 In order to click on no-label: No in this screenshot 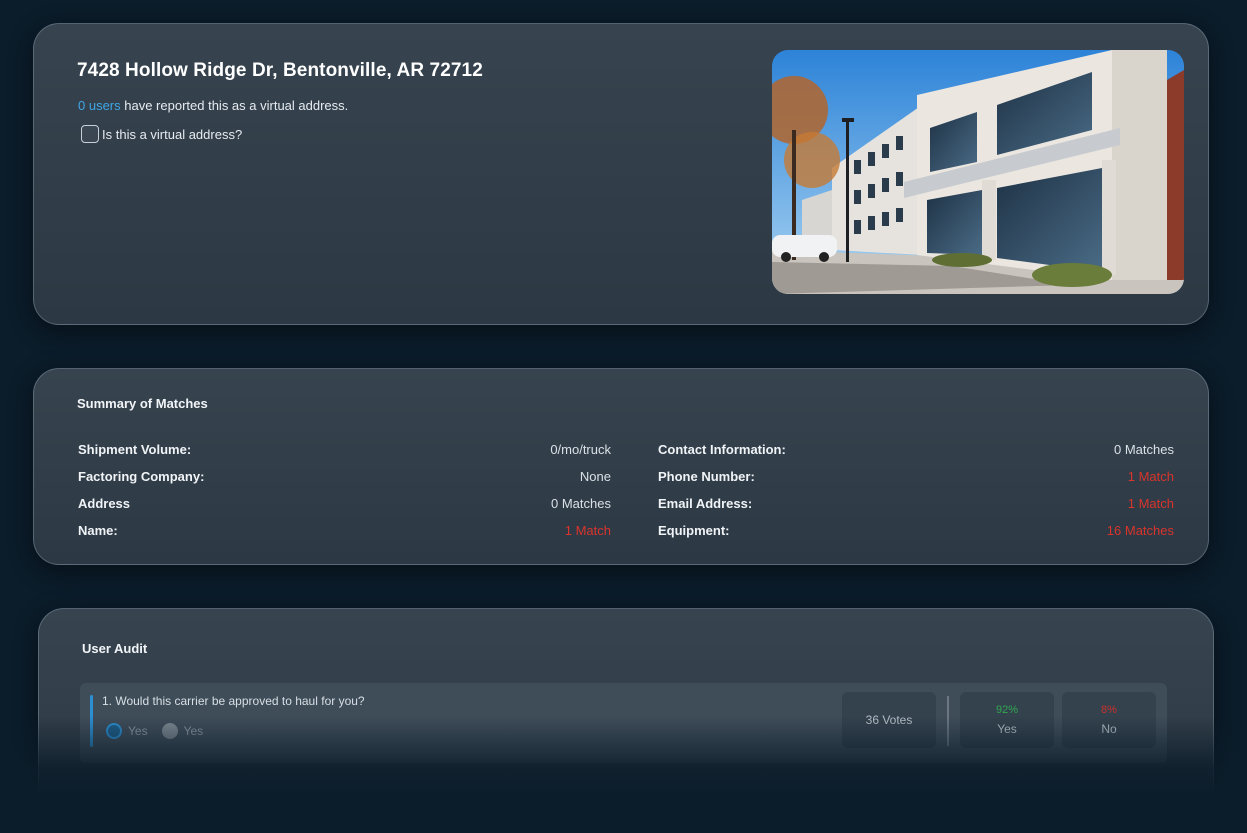, I will do `click(1109, 729)`.